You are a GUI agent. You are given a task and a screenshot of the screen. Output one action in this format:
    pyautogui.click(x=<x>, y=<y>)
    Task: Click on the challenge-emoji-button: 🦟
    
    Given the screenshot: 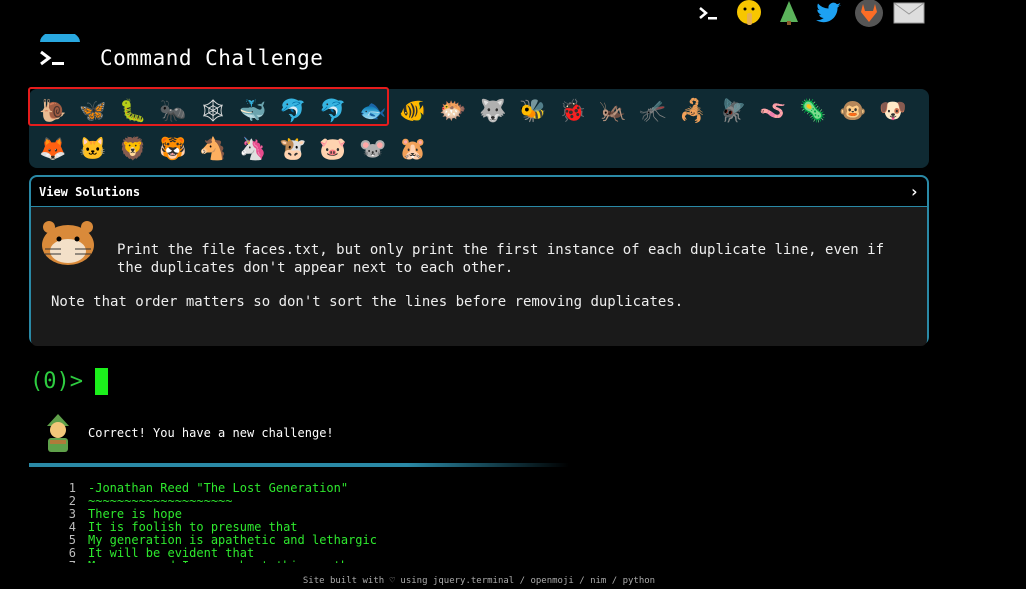 What is the action you would take?
    pyautogui.click(x=653, y=111)
    